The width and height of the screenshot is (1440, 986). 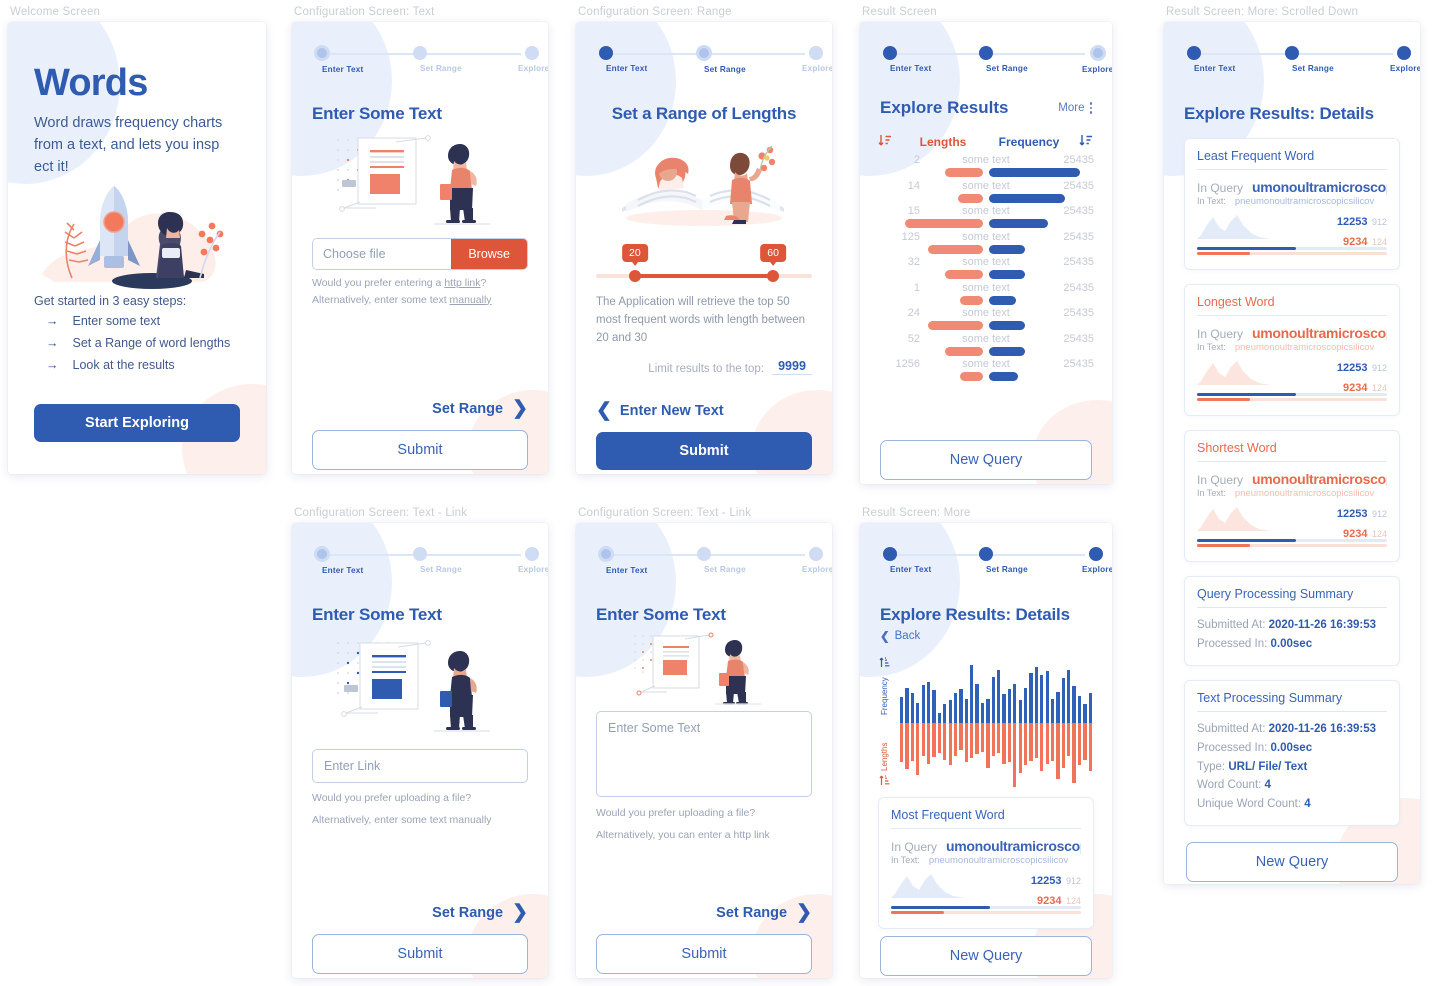 What do you see at coordinates (704, 667) in the screenshot?
I see `document-person-illustration` at bounding box center [704, 667].